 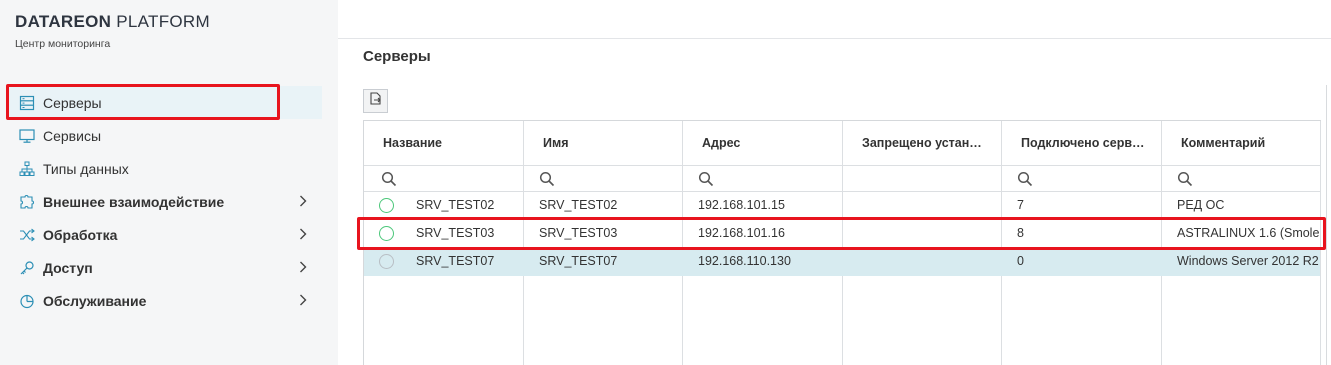 I want to click on cell-name: SRV_TEST02, so click(x=455, y=205).